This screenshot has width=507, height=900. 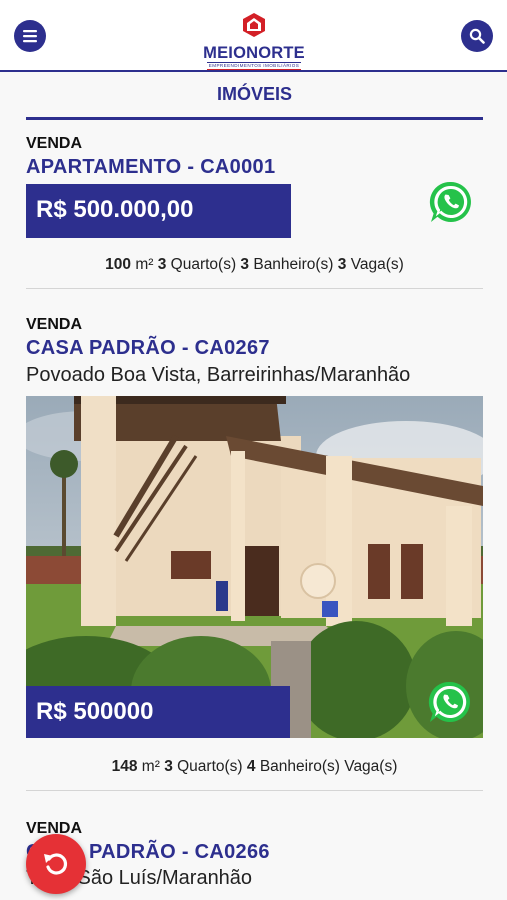 I want to click on bathrooms-value: 4, so click(x=251, y=766).